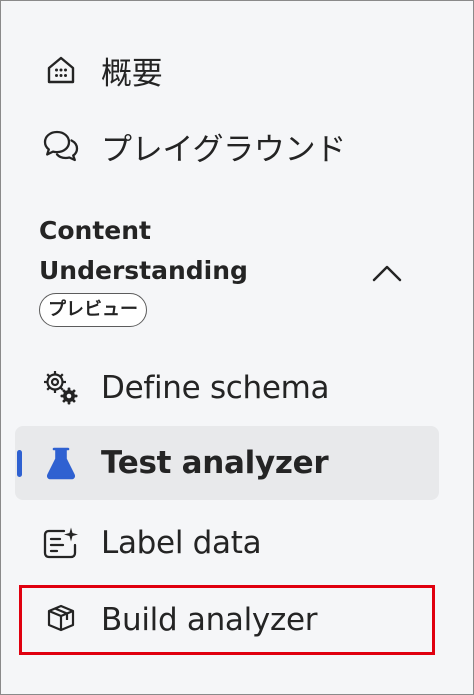 Image resolution: width=474 pixels, height=695 pixels. I want to click on gear-settings-icon, so click(61, 388).